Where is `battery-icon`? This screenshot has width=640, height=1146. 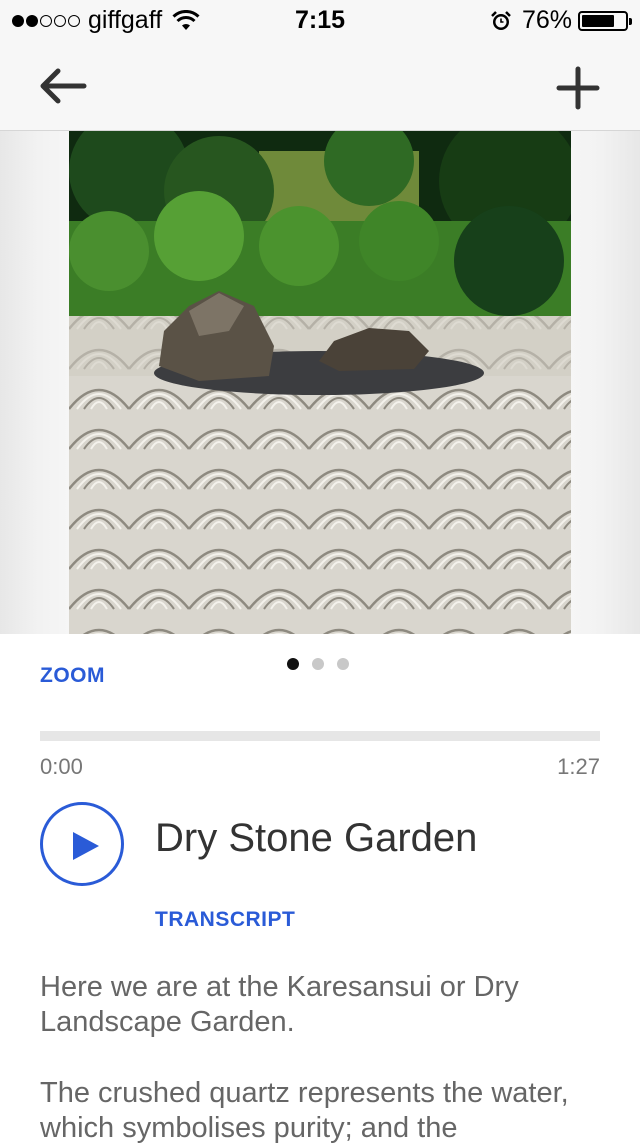 battery-icon is located at coordinates (605, 20).